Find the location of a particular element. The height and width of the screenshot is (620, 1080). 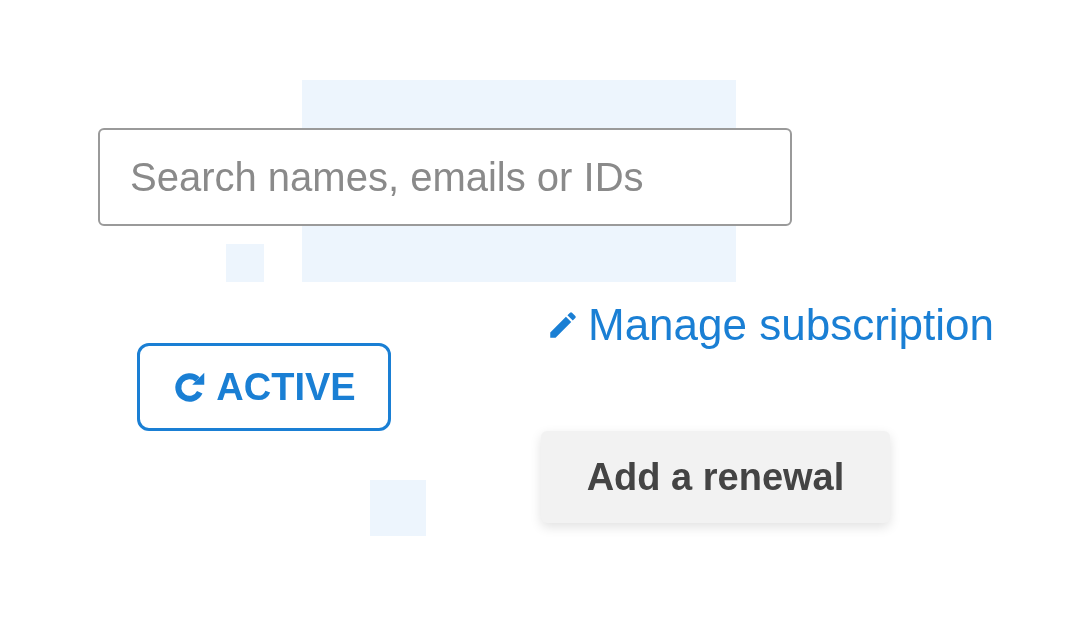

status-label: ACTIVE is located at coordinates (286, 387).